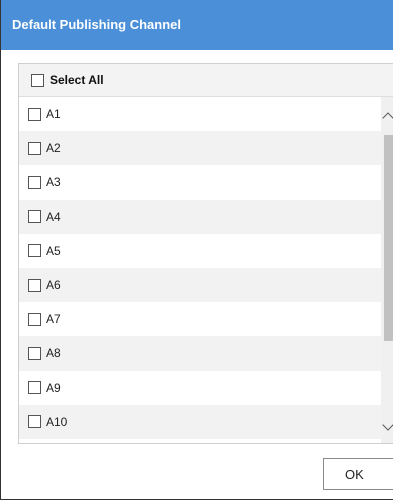  What do you see at coordinates (387, 116) in the screenshot?
I see `chevron-up-icon` at bounding box center [387, 116].